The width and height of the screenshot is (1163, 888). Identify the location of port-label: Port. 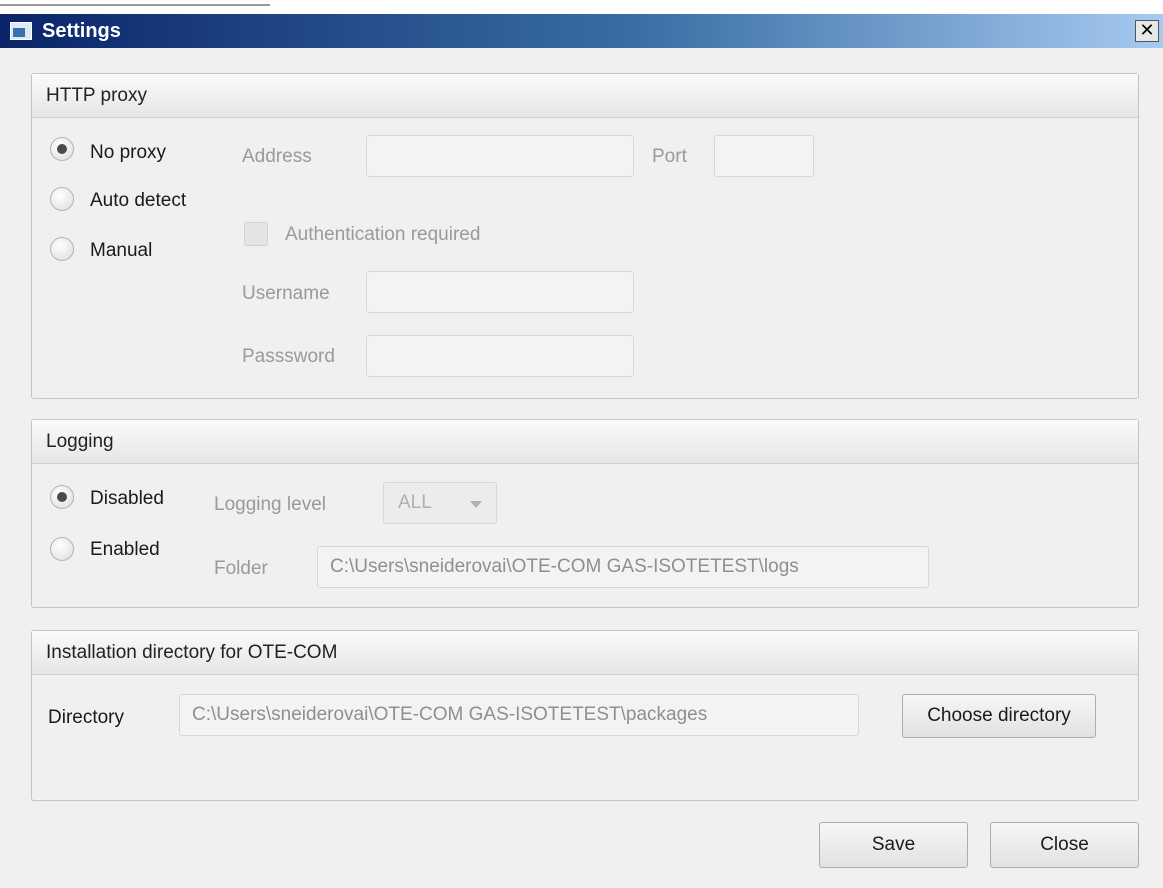
(669, 156).